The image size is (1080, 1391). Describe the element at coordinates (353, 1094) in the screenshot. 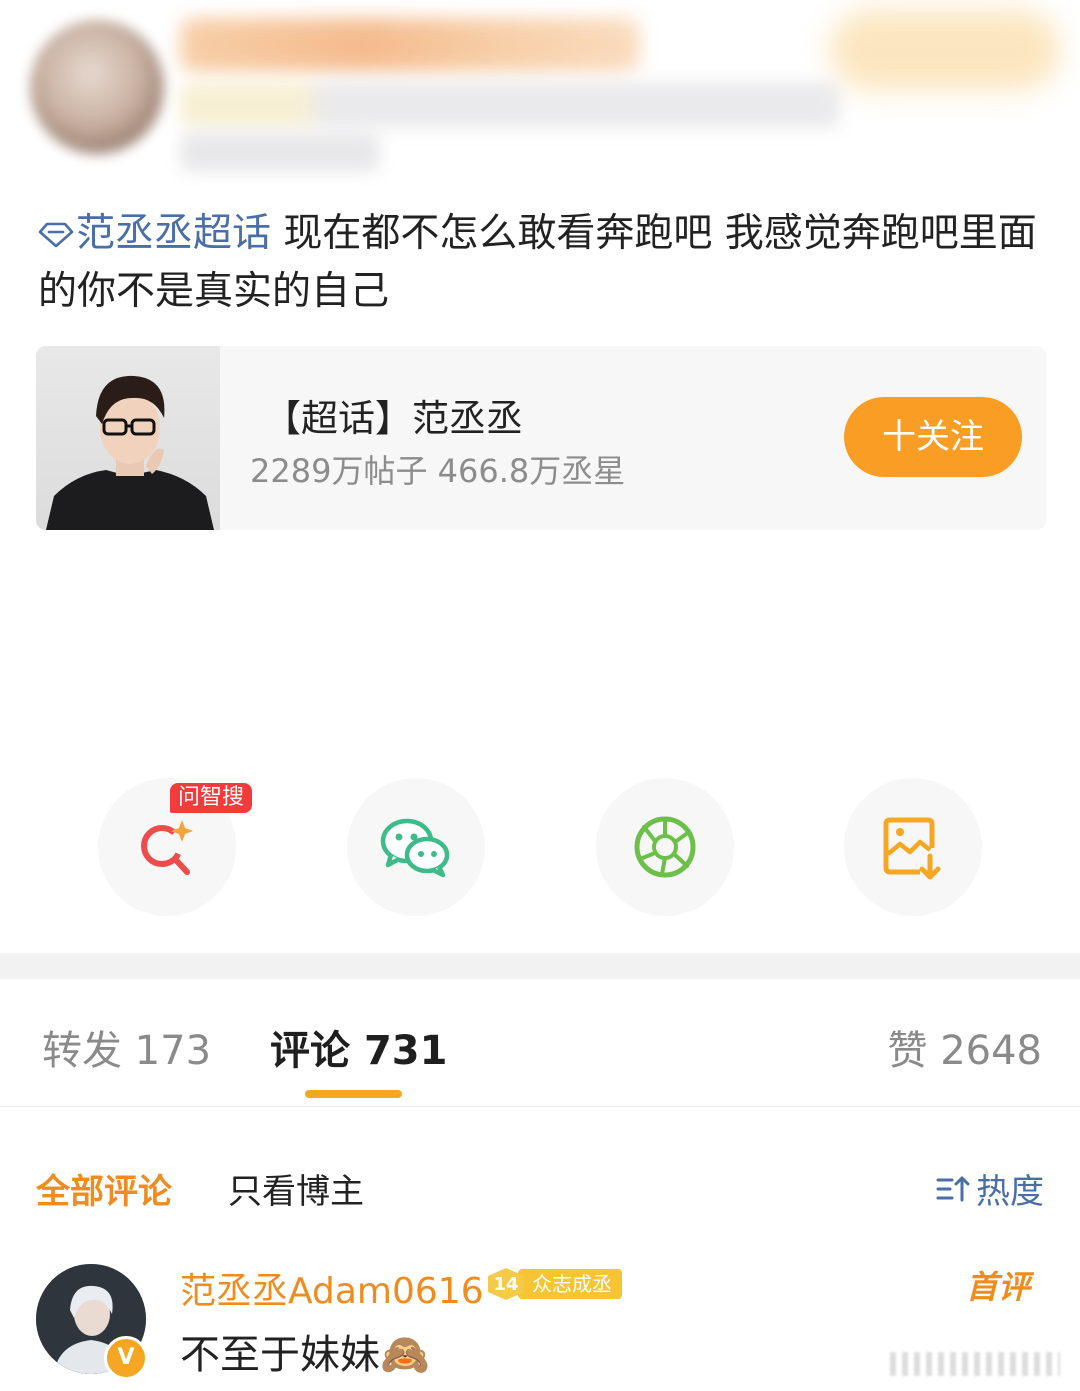

I see `active-tab-indicator` at that location.